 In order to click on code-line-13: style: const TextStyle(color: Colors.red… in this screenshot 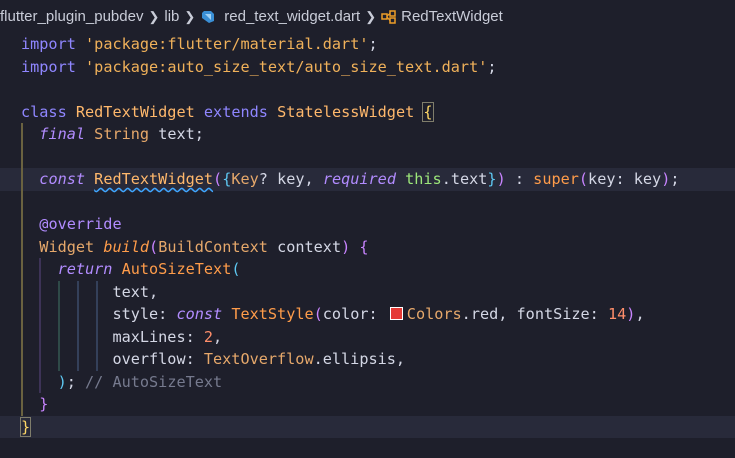, I will do `click(367, 314)`.